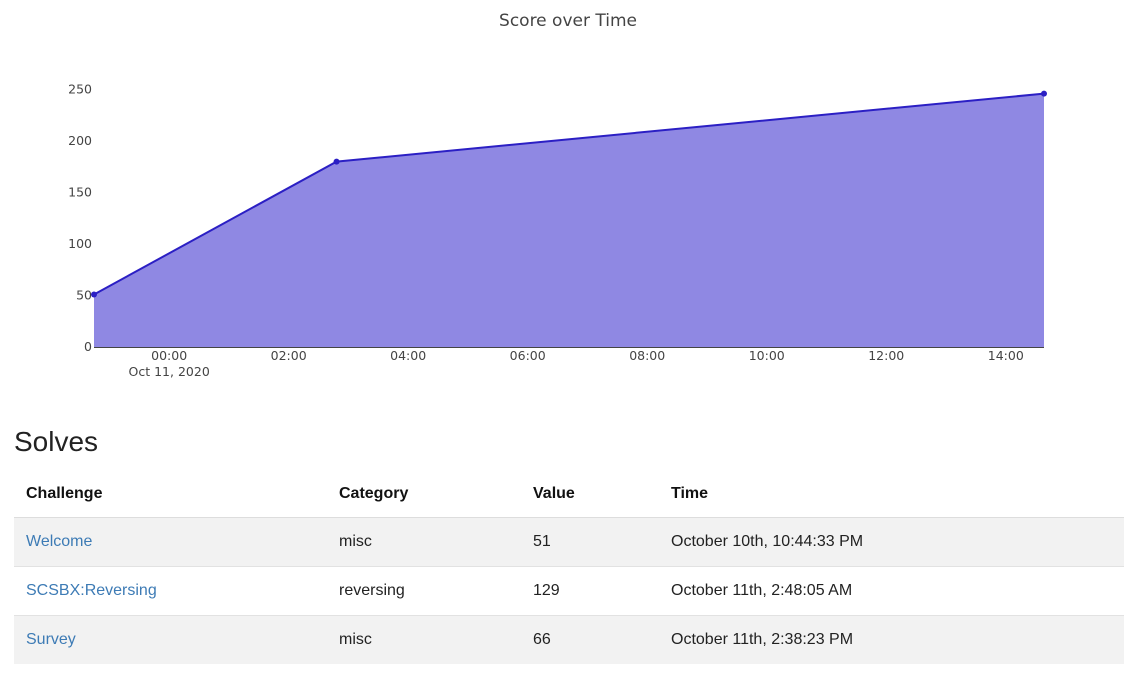 This screenshot has height=682, width=1136. What do you see at coordinates (590, 542) in the screenshot?
I see `value-cell: 51` at bounding box center [590, 542].